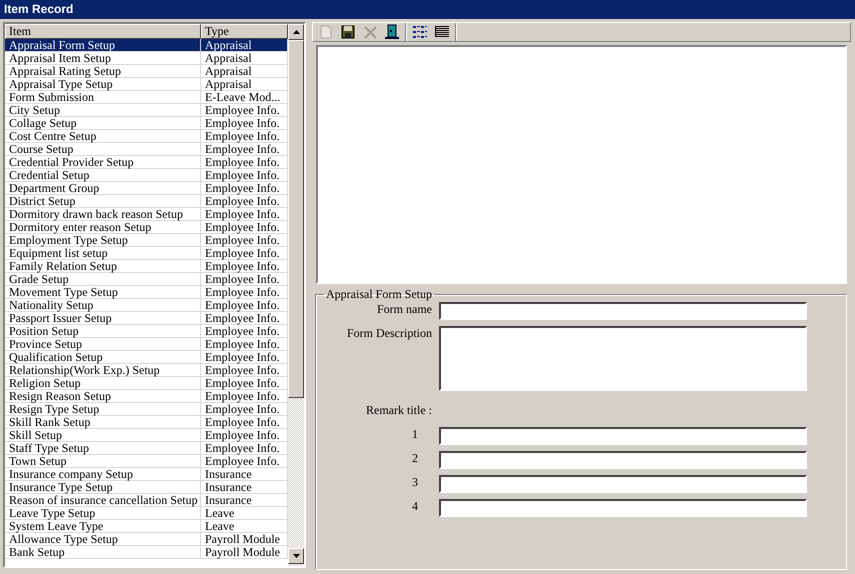  Describe the element at coordinates (103, 396) in the screenshot. I see `list-item: Resign Reason Setup` at that location.